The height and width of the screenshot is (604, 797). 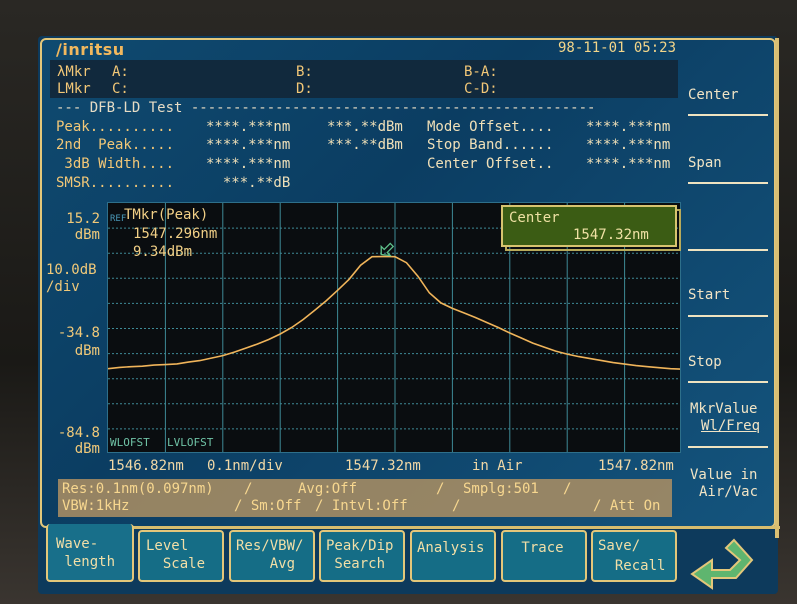 I want to click on tab-label: Analysis, so click(x=451, y=548).